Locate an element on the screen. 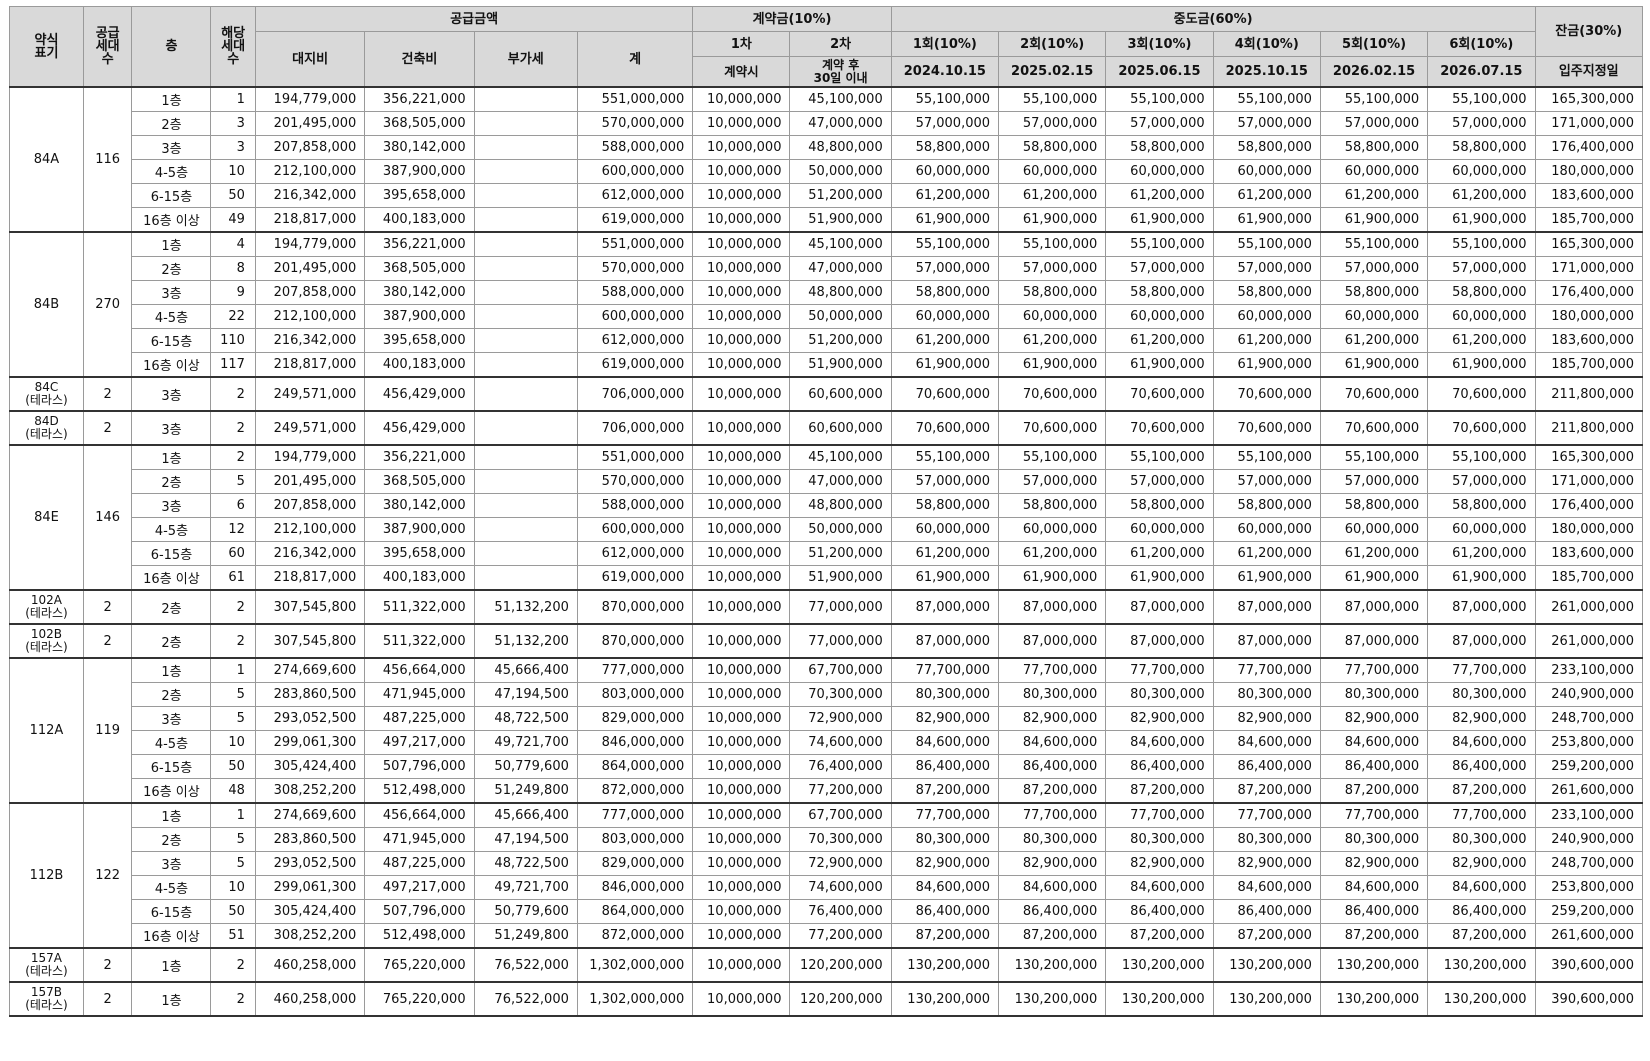  floor-units-cell: 48 is located at coordinates (233, 791).